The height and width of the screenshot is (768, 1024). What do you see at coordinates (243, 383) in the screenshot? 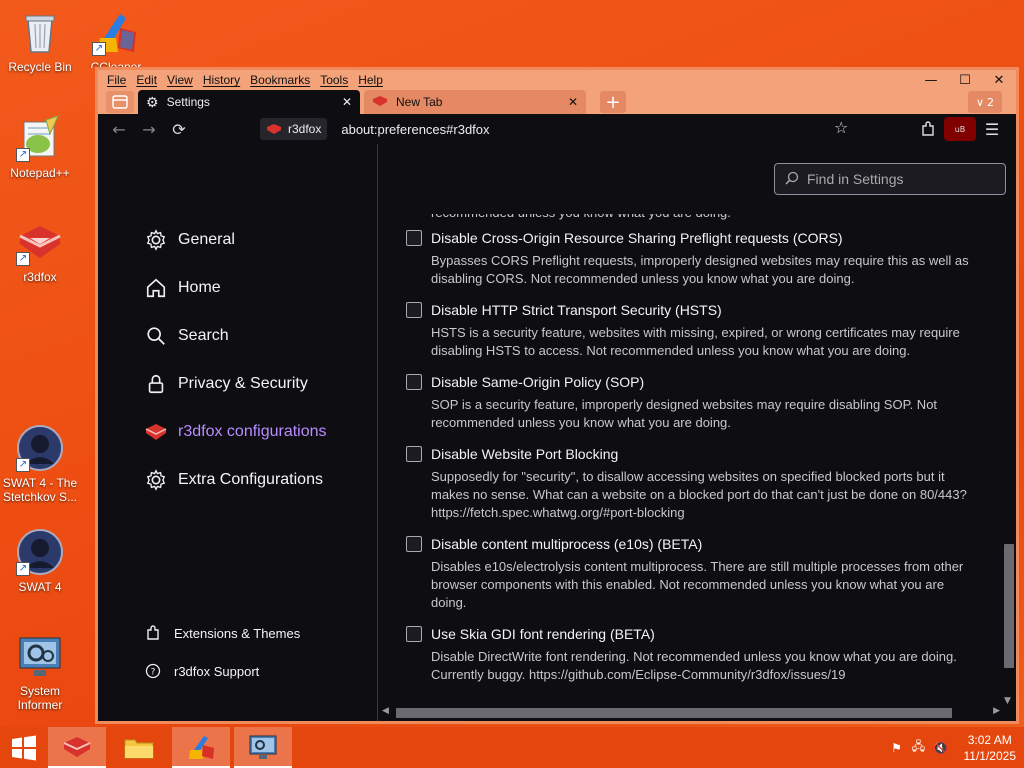
I see `sidebar-item-label: Privacy & Security` at bounding box center [243, 383].